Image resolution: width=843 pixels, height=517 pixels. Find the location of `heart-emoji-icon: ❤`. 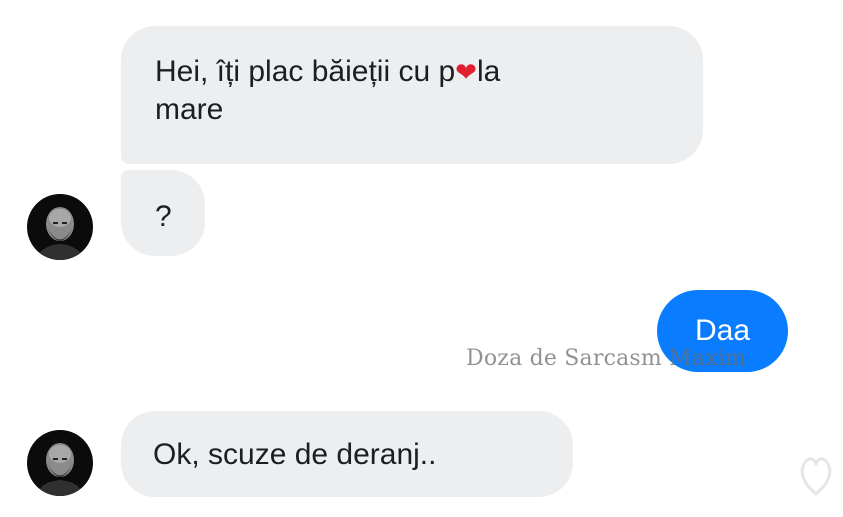

heart-emoji-icon: ❤ is located at coordinates (466, 72).